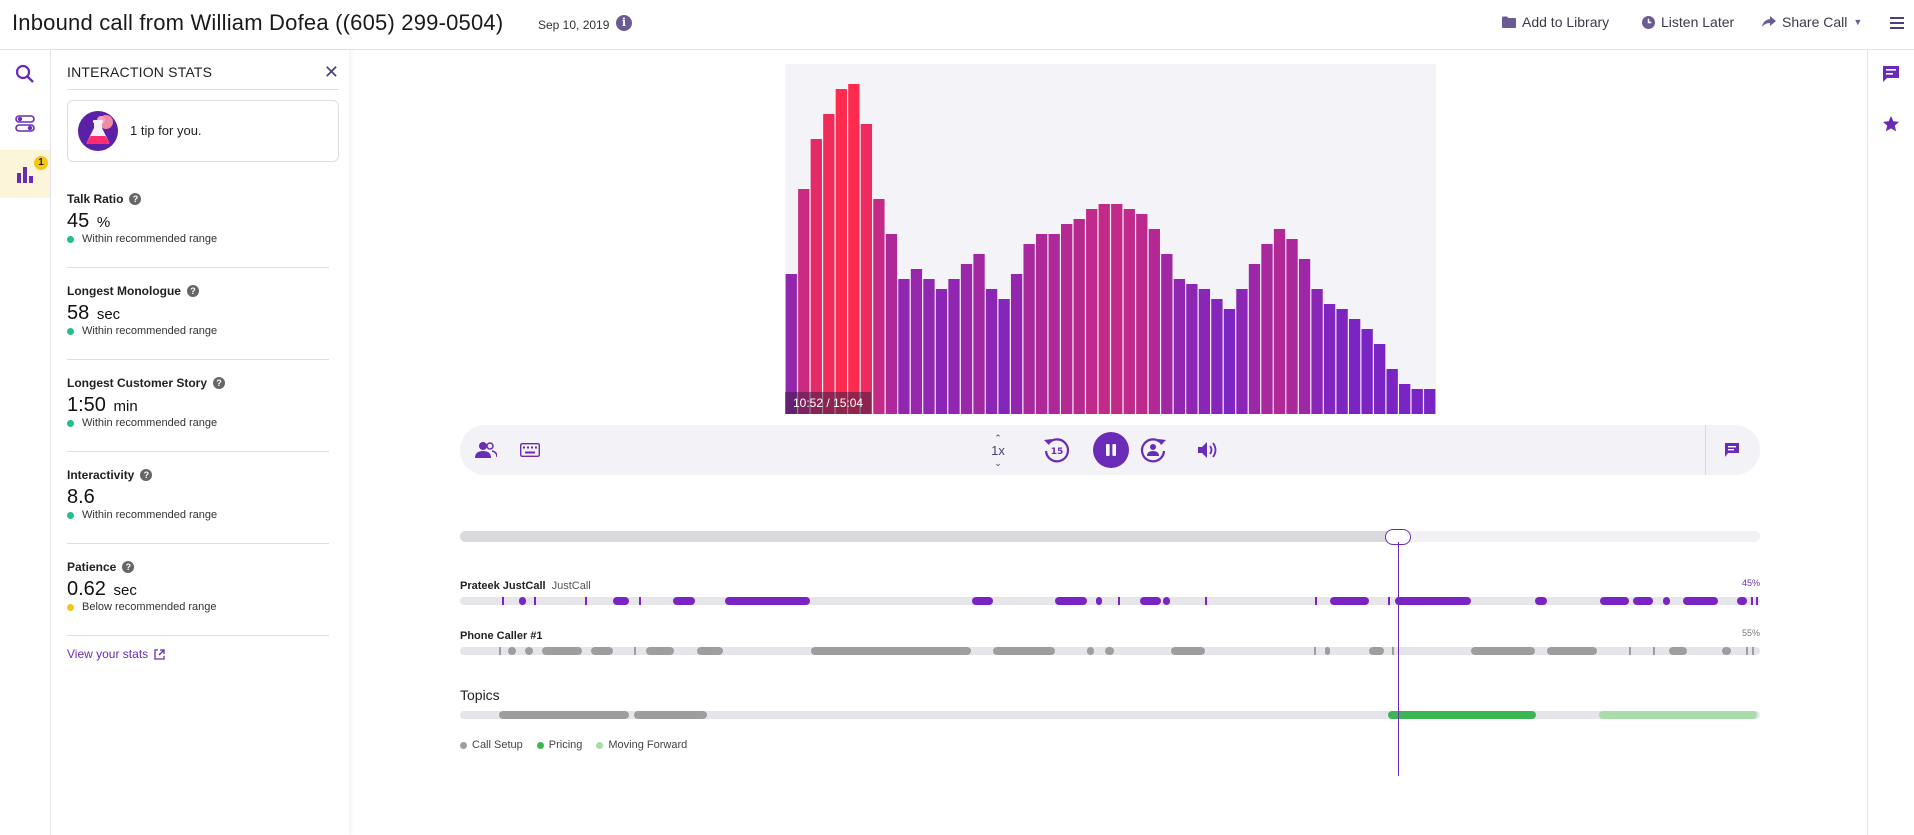 This screenshot has width=1914, height=835. I want to click on legend-item: Pricing, so click(559, 745).